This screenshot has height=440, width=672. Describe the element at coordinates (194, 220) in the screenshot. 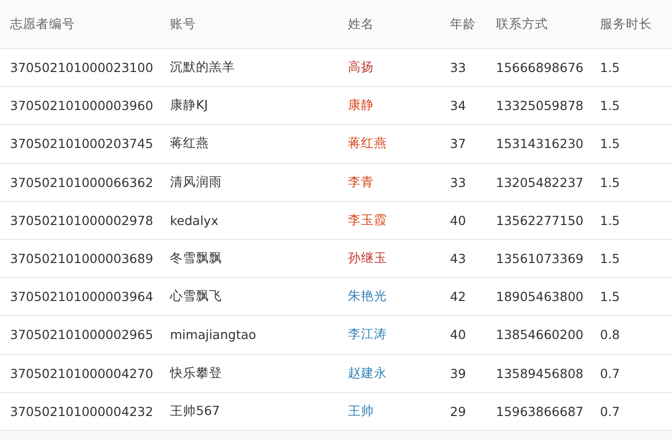

I see `account-name: kedalyx` at that location.